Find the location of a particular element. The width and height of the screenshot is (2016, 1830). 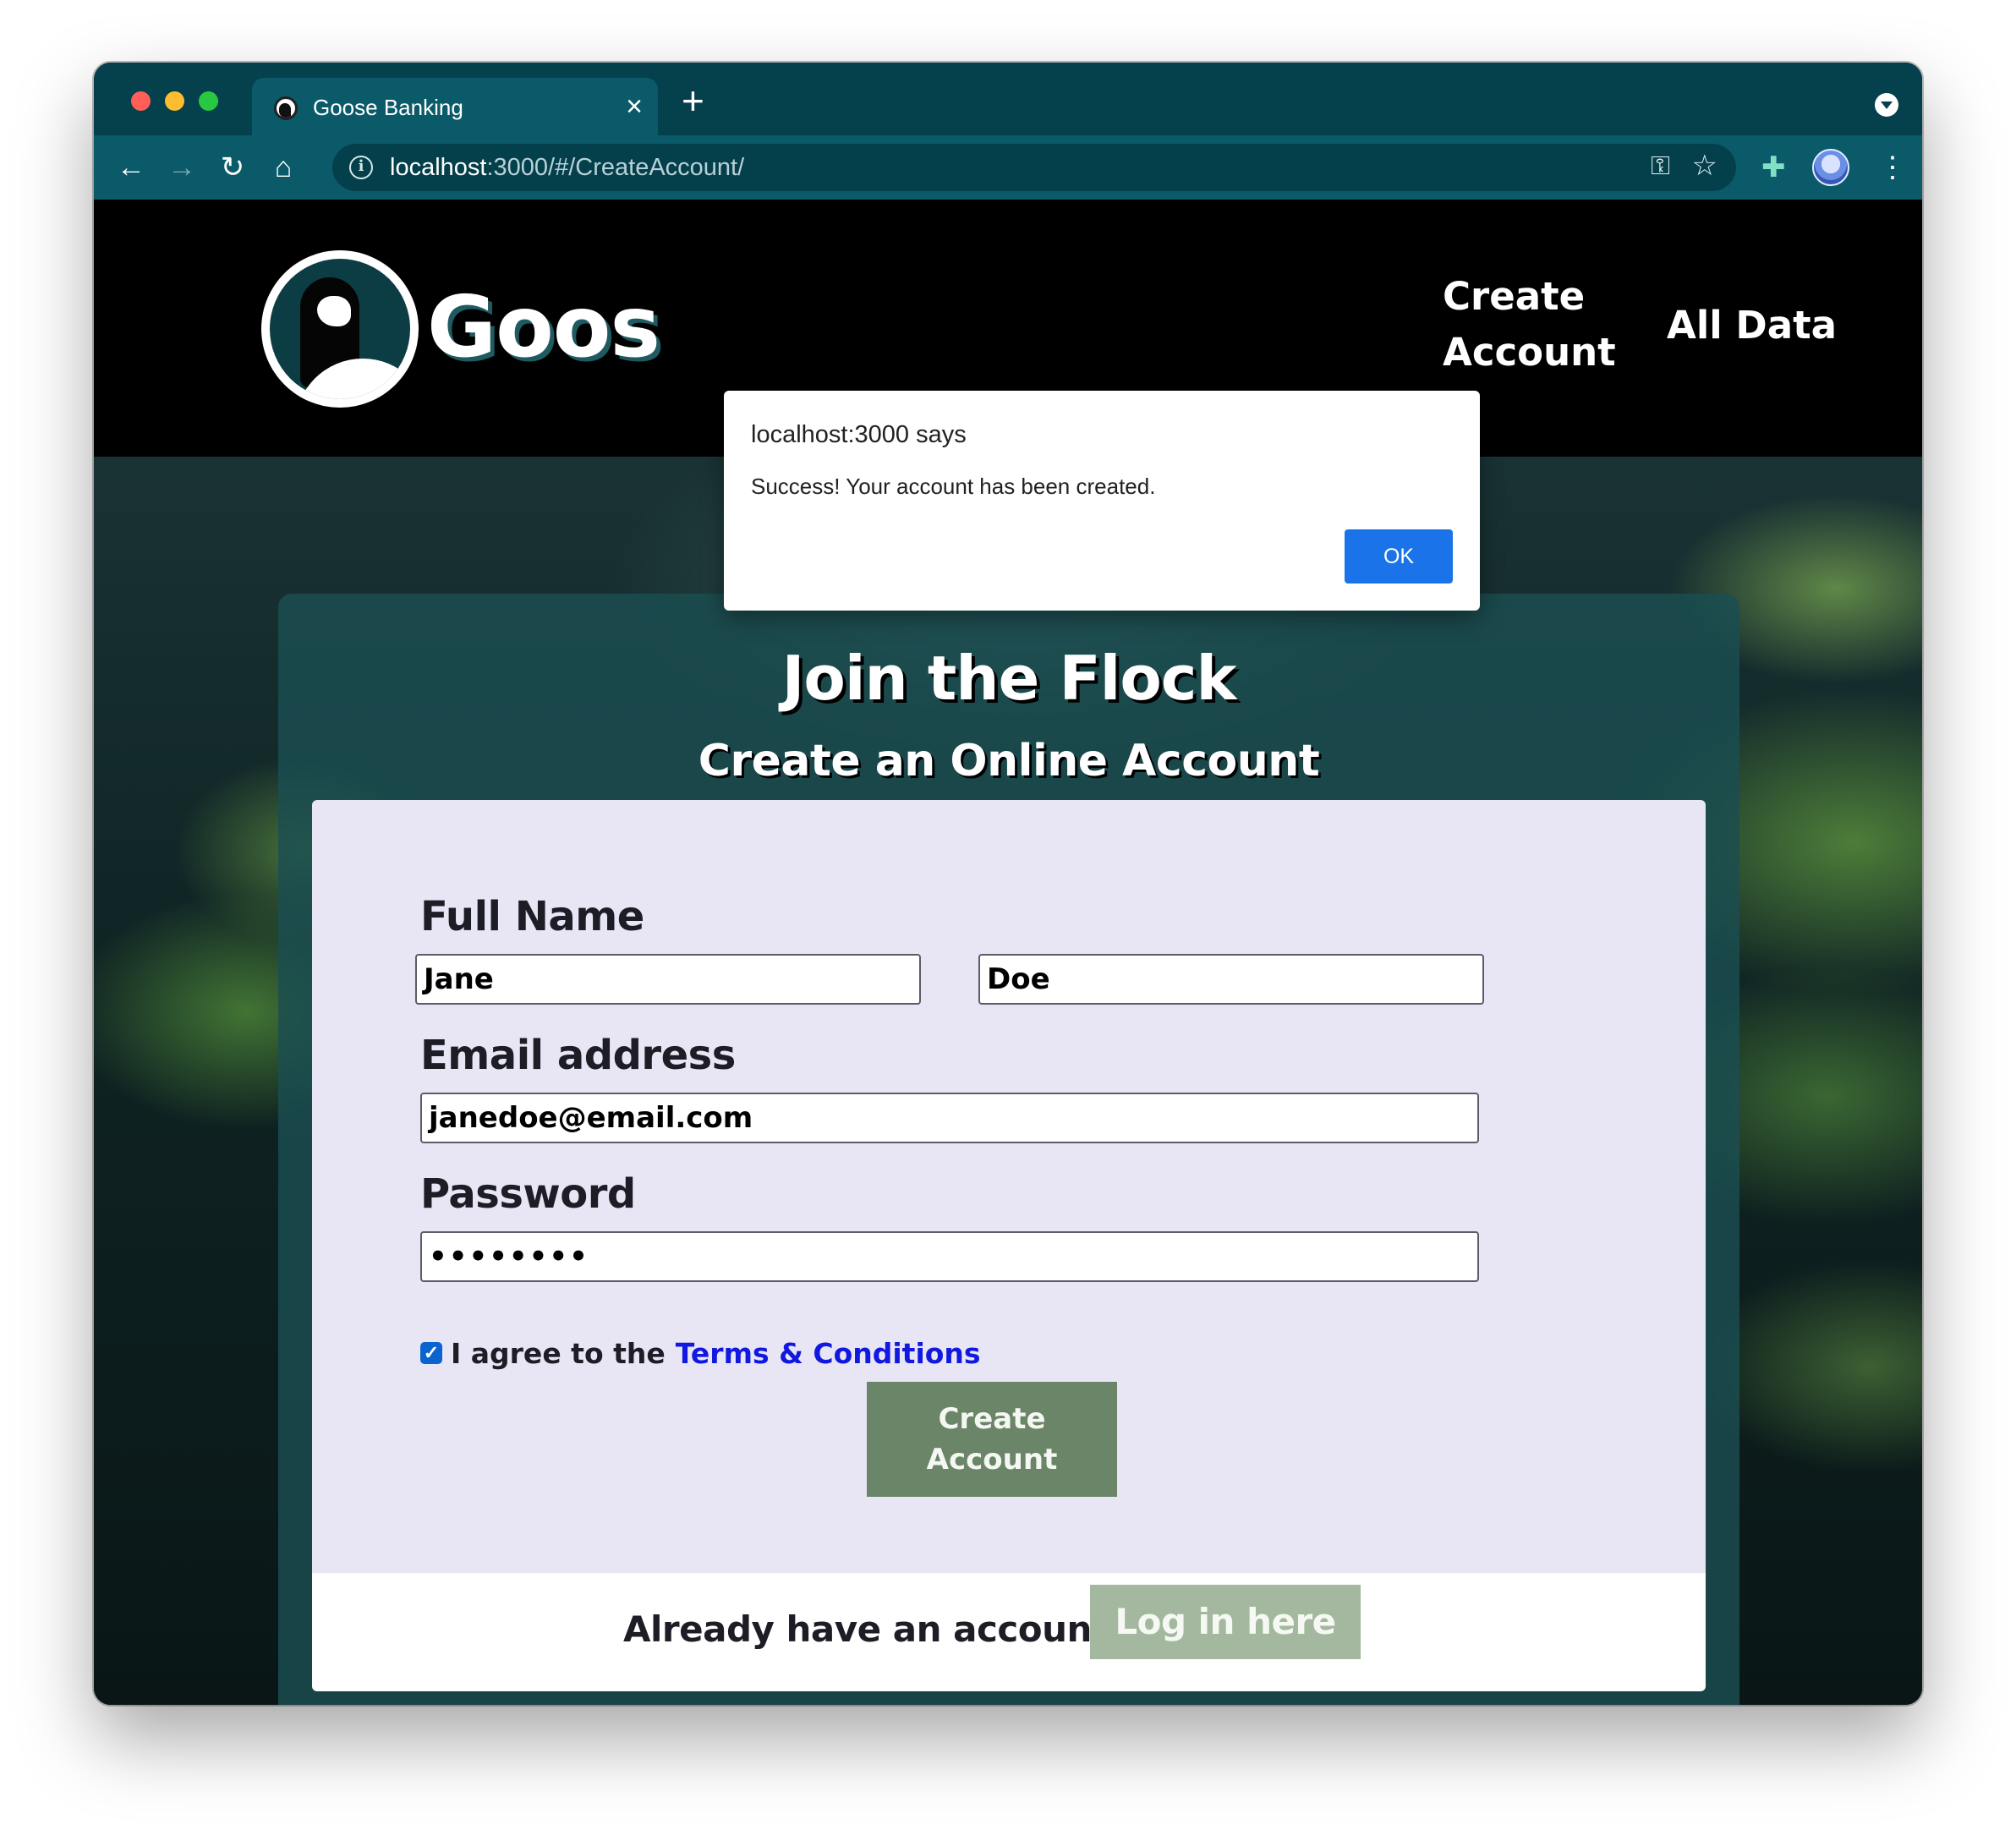

login-button: Log in here is located at coordinates (1225, 1622).